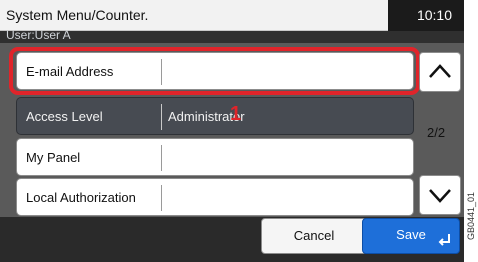 This screenshot has height=262, width=478. I want to click on step-callout: 1, so click(236, 114).